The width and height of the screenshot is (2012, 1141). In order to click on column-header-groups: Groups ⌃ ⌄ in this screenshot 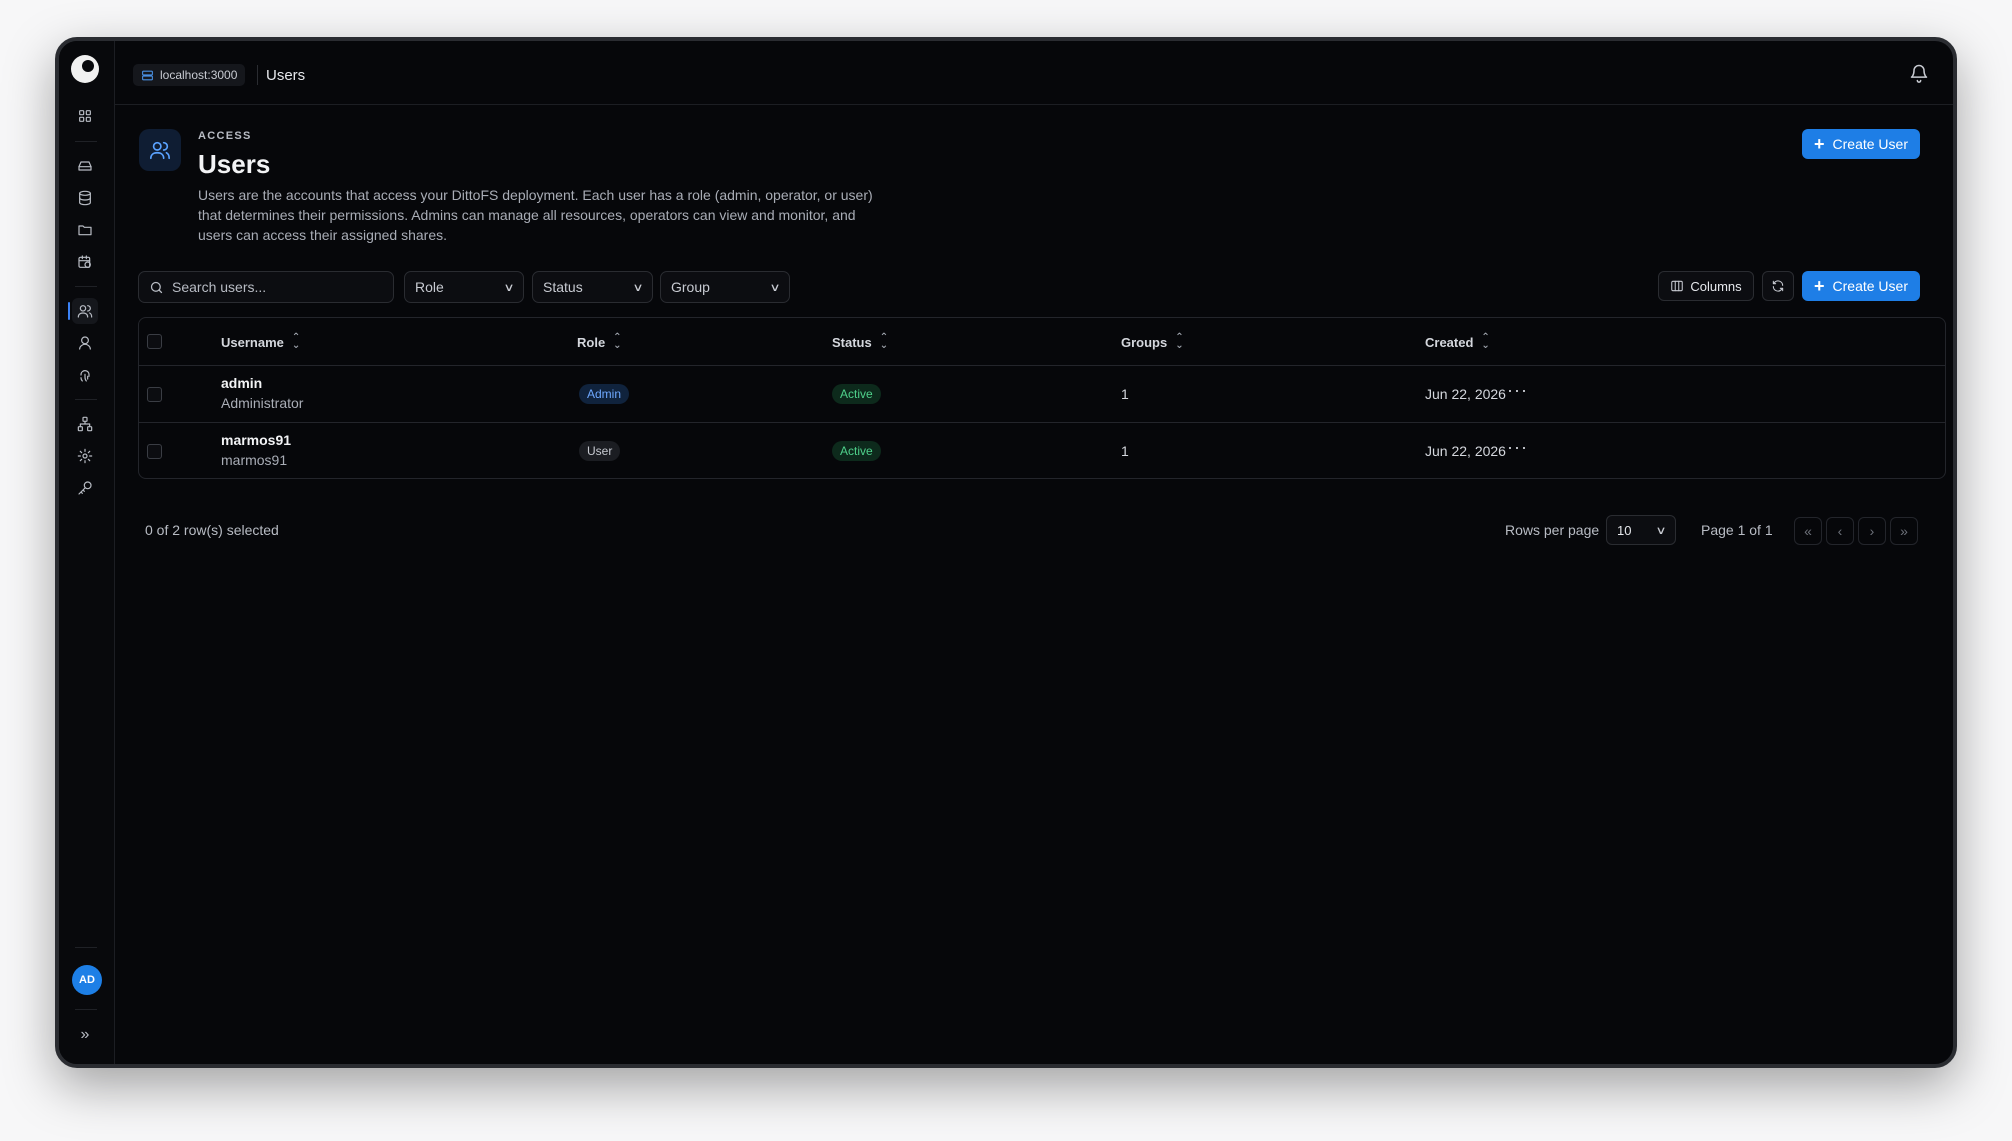, I will do `click(1152, 341)`.